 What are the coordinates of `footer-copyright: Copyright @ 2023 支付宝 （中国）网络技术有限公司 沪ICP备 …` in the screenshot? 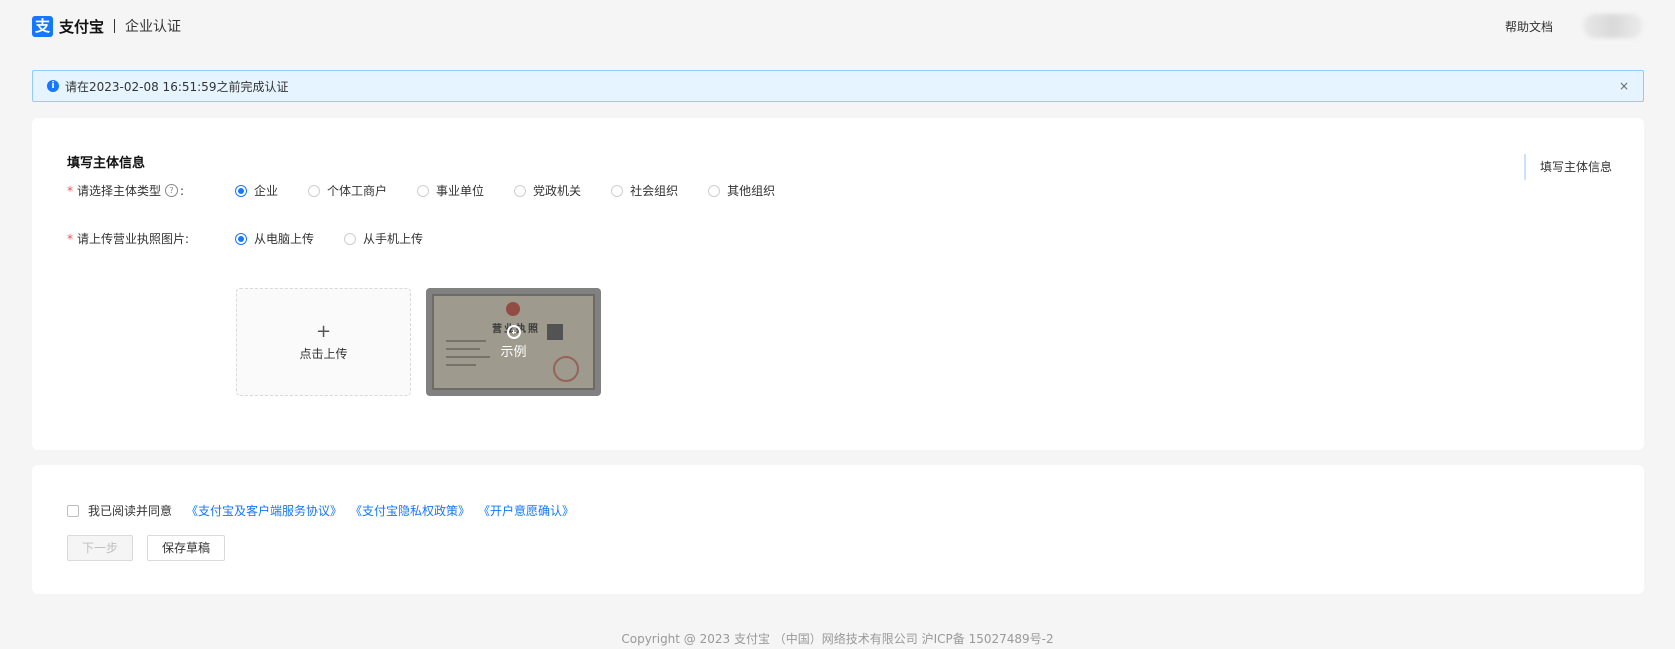 It's located at (837, 639).